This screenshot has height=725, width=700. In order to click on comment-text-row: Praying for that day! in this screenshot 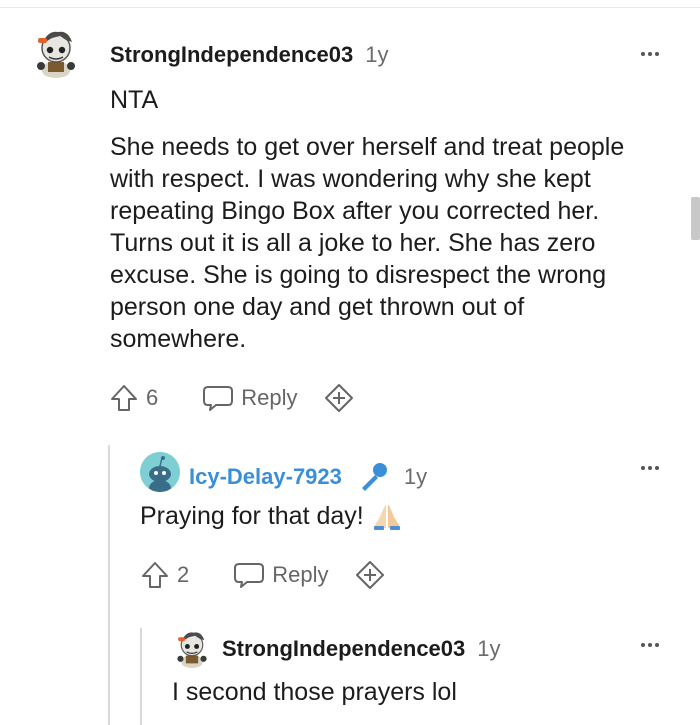, I will do `click(271, 516)`.